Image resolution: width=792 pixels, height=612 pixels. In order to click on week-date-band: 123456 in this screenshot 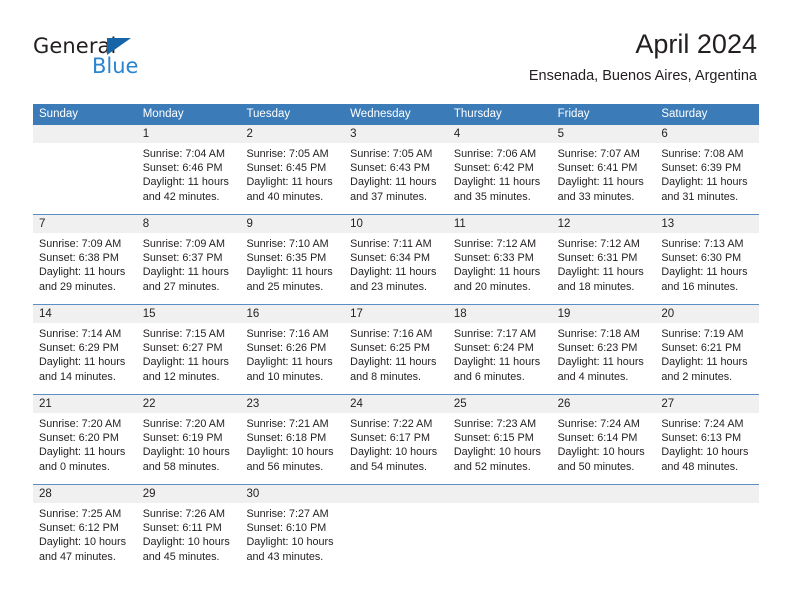, I will do `click(396, 134)`.